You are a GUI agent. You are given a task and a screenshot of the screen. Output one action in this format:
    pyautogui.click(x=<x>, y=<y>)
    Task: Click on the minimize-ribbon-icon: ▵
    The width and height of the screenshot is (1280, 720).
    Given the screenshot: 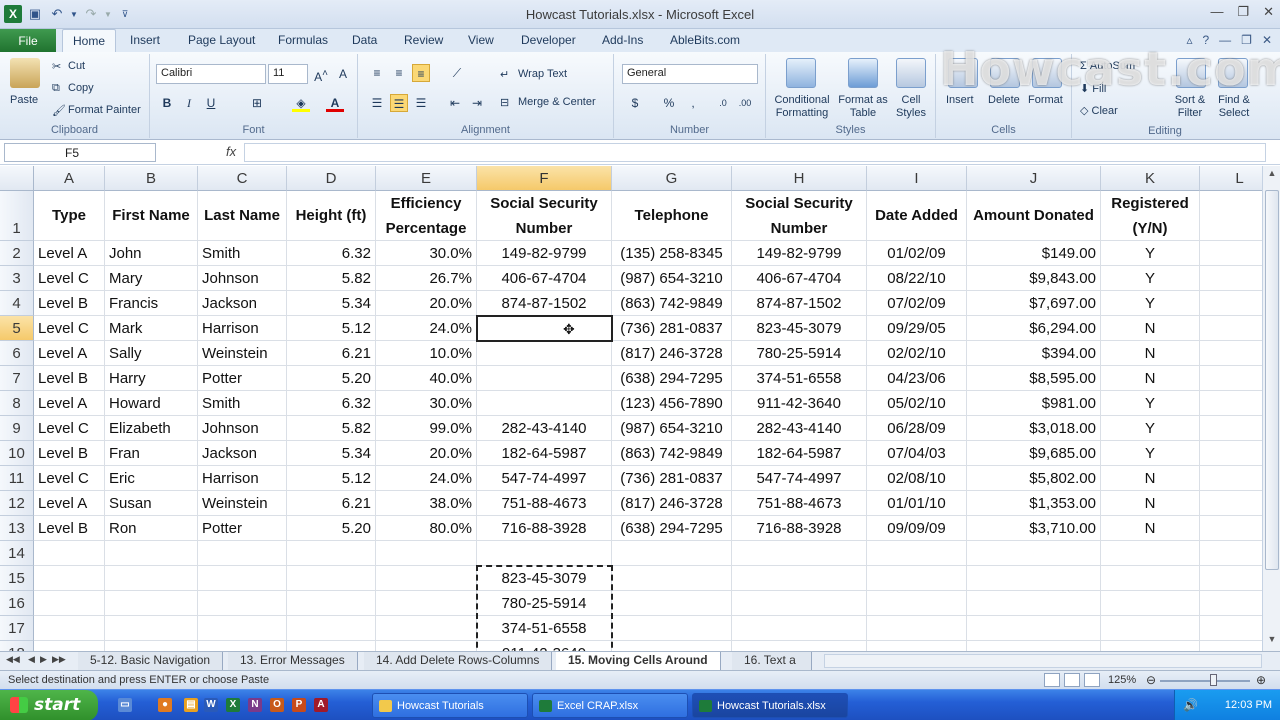 What is the action you would take?
    pyautogui.click(x=1189, y=40)
    